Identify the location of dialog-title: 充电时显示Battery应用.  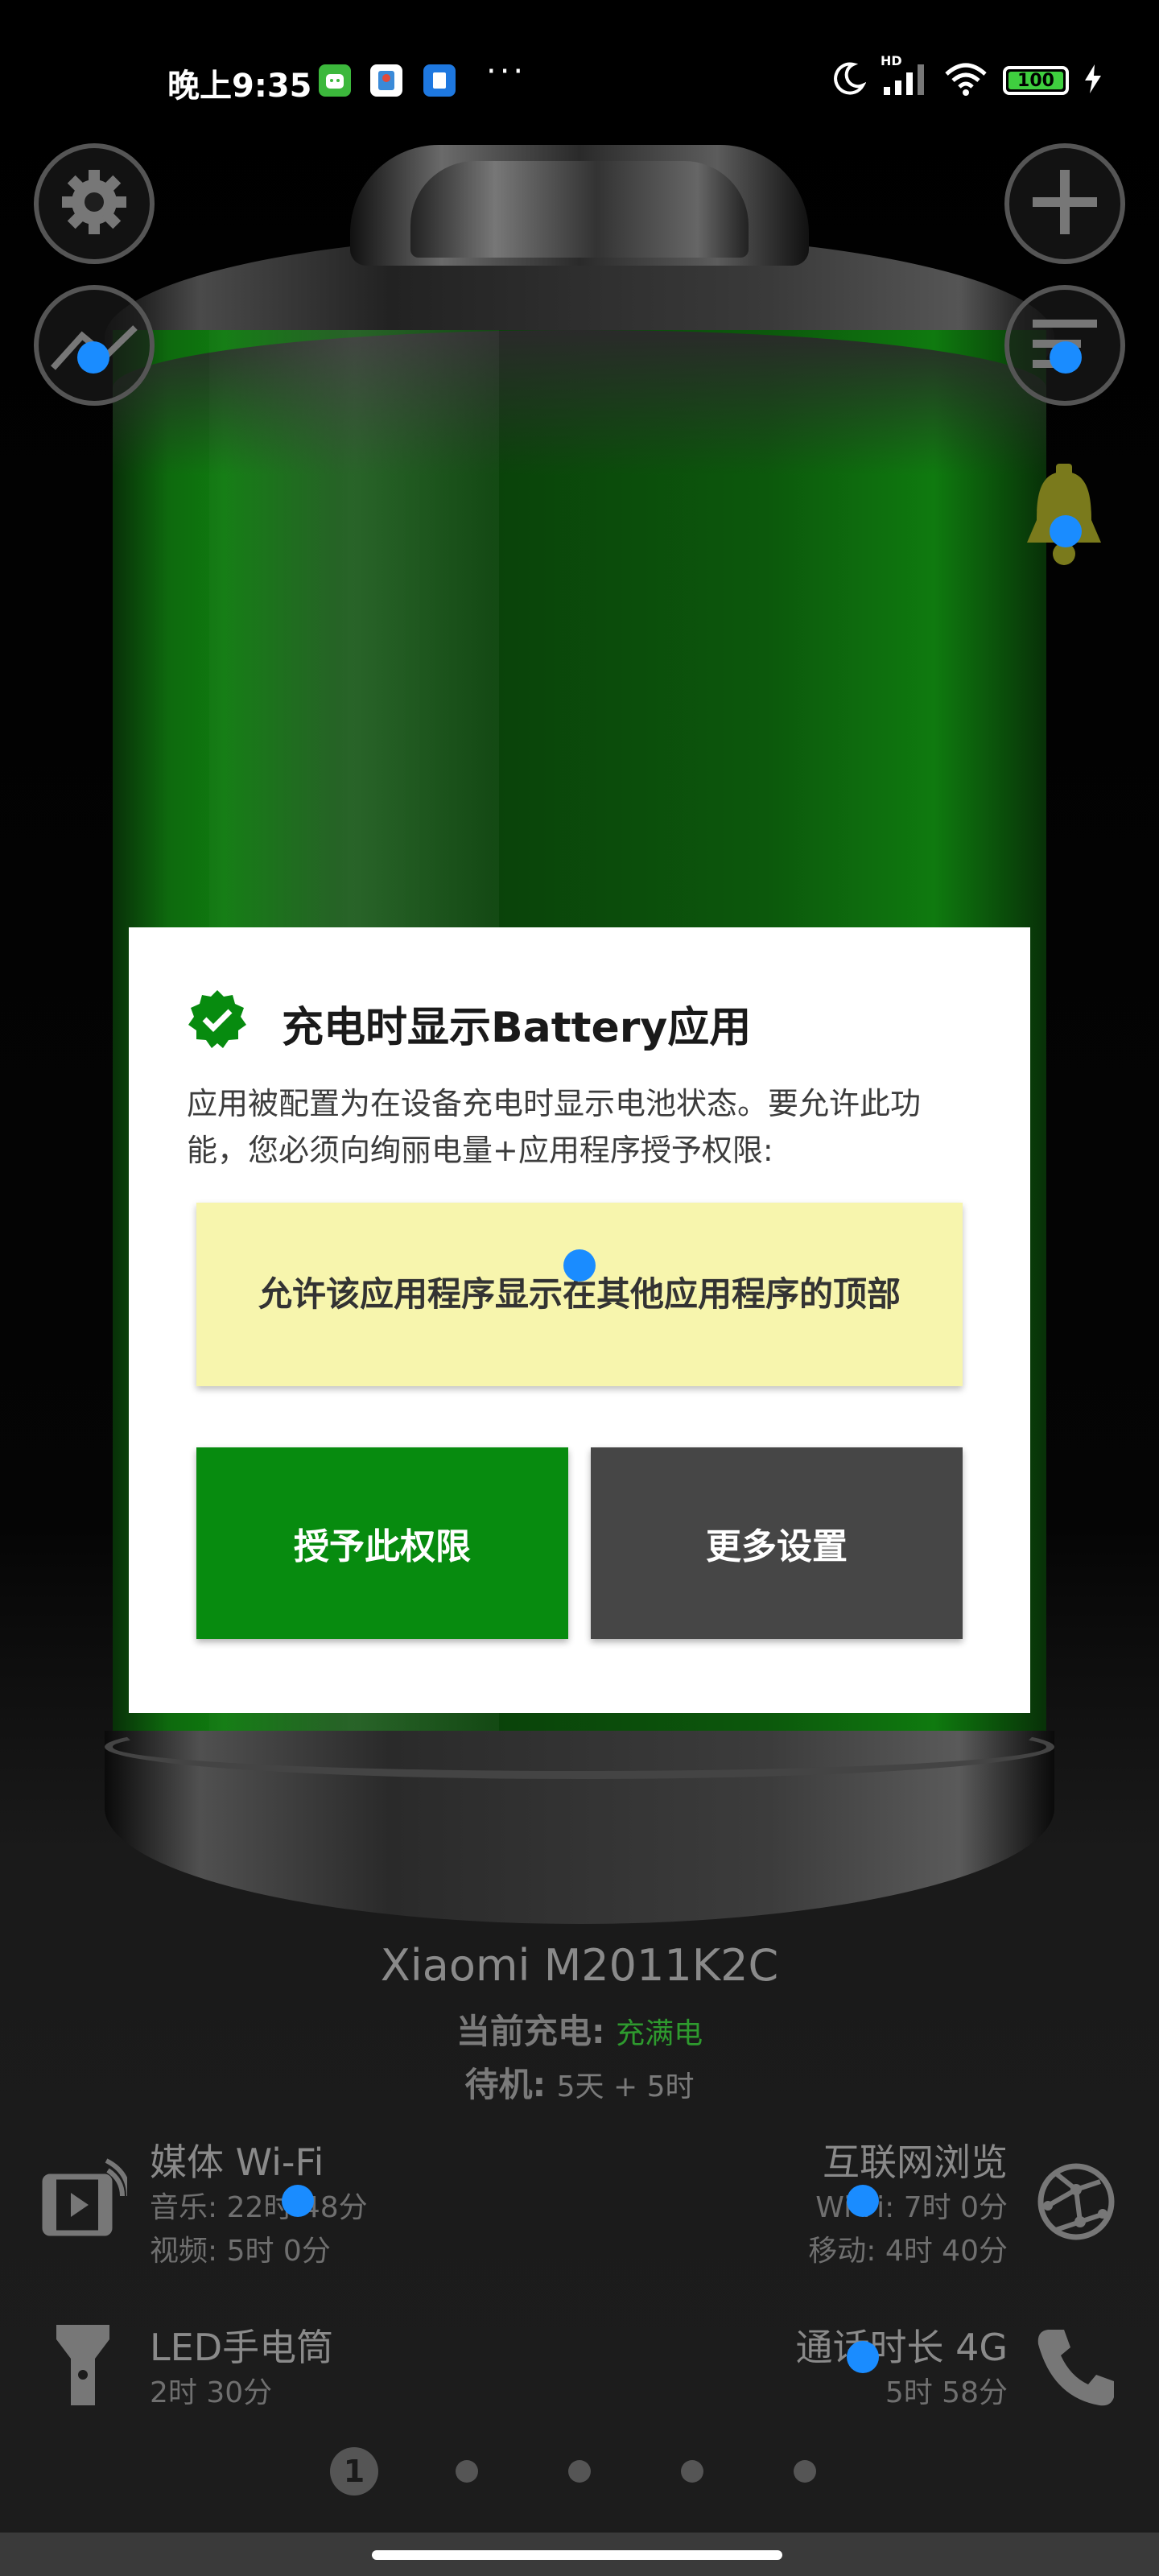
(517, 1028).